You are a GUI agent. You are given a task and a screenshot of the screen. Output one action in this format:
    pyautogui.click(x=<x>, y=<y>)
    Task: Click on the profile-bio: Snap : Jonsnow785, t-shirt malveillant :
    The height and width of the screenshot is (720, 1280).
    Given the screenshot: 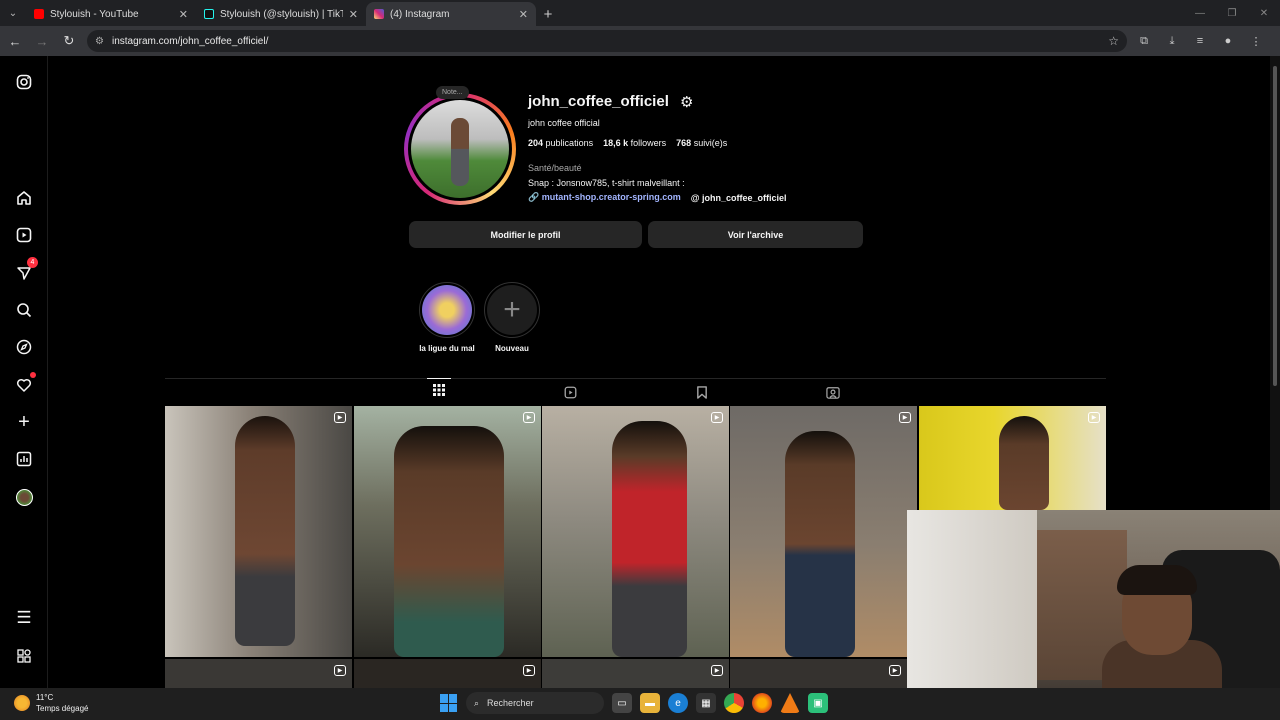 What is the action you would take?
    pyautogui.click(x=606, y=183)
    